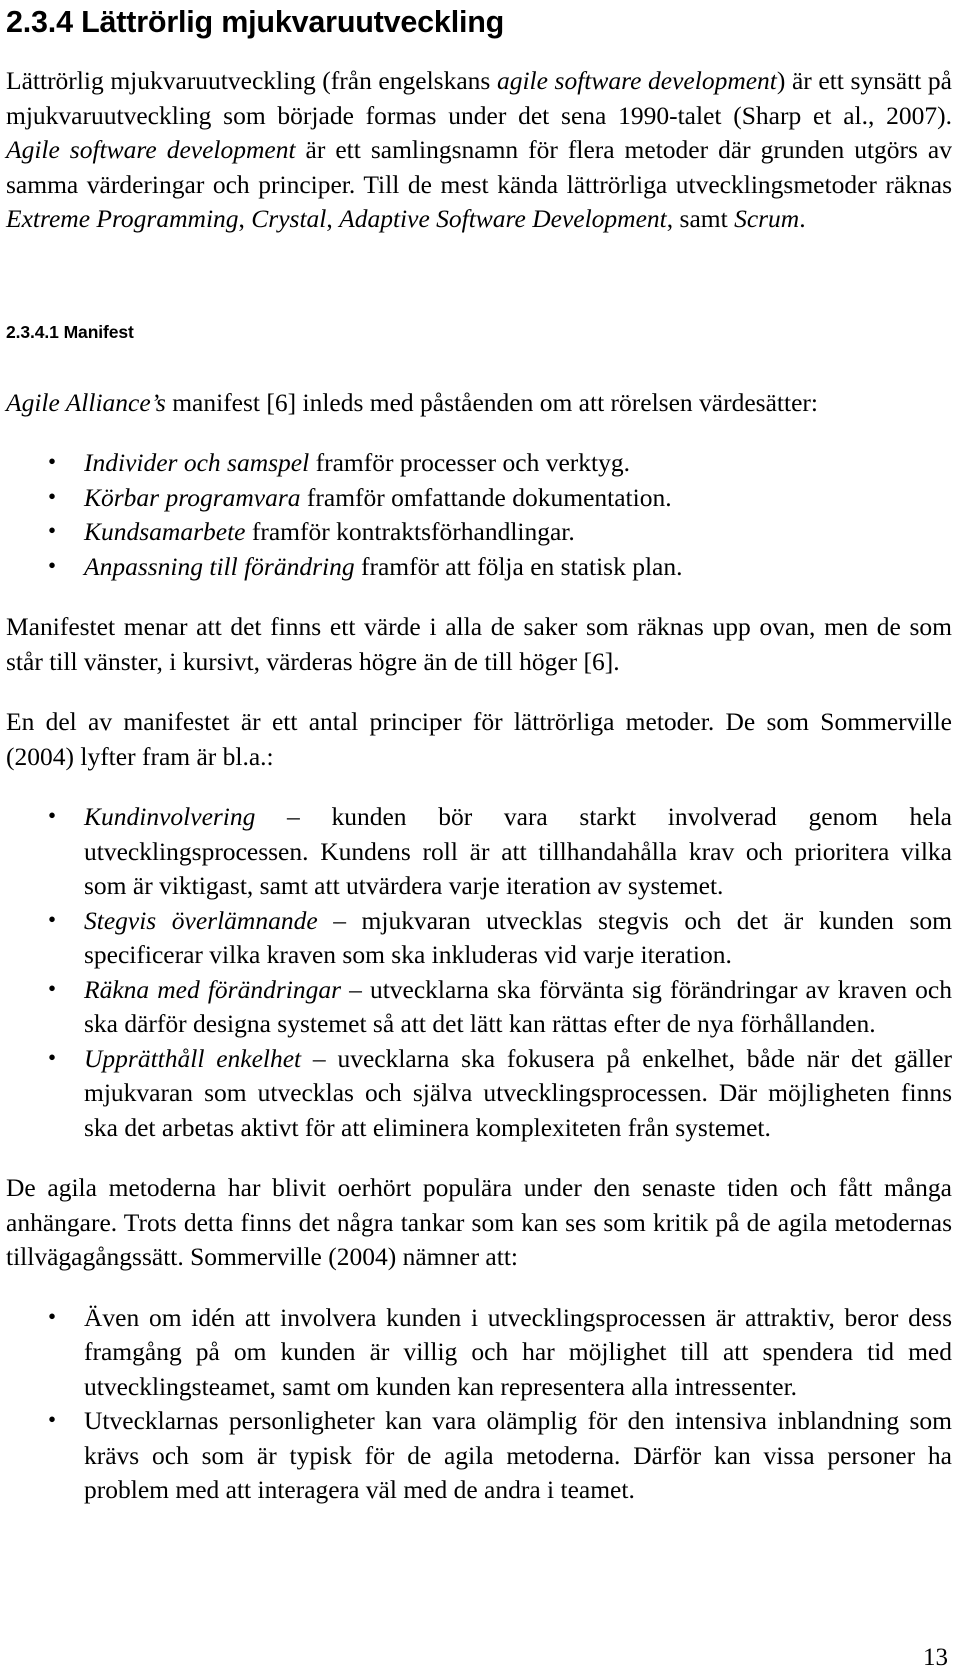  What do you see at coordinates (636, 81) in the screenshot?
I see `intro-italic-1: agile software development` at bounding box center [636, 81].